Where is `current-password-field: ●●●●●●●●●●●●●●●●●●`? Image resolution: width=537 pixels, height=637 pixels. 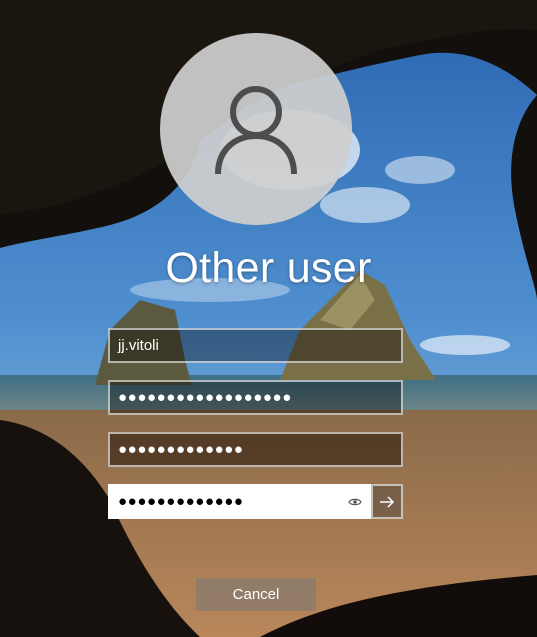
current-password-field: ●●●●●●●●●●●●●●●●●● is located at coordinates (255, 397).